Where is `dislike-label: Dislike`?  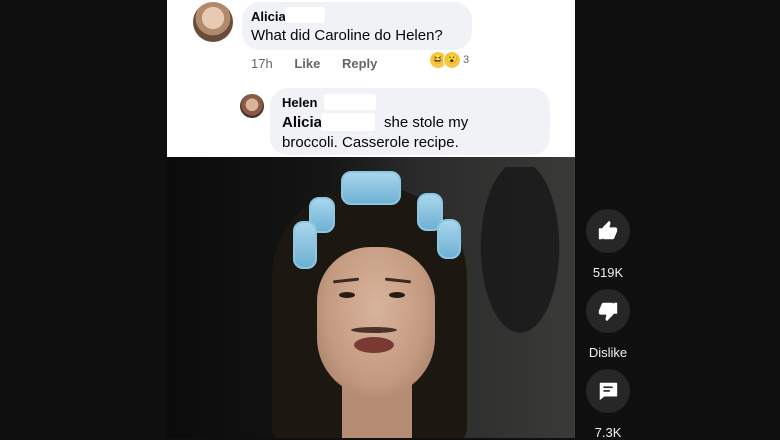 dislike-label: Dislike is located at coordinates (608, 352).